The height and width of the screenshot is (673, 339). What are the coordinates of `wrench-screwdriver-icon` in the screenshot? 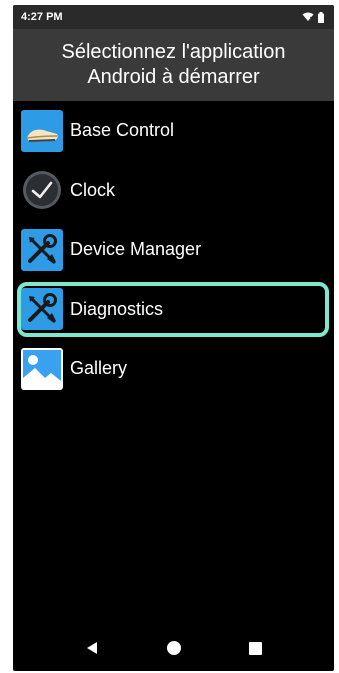 It's located at (42, 249).